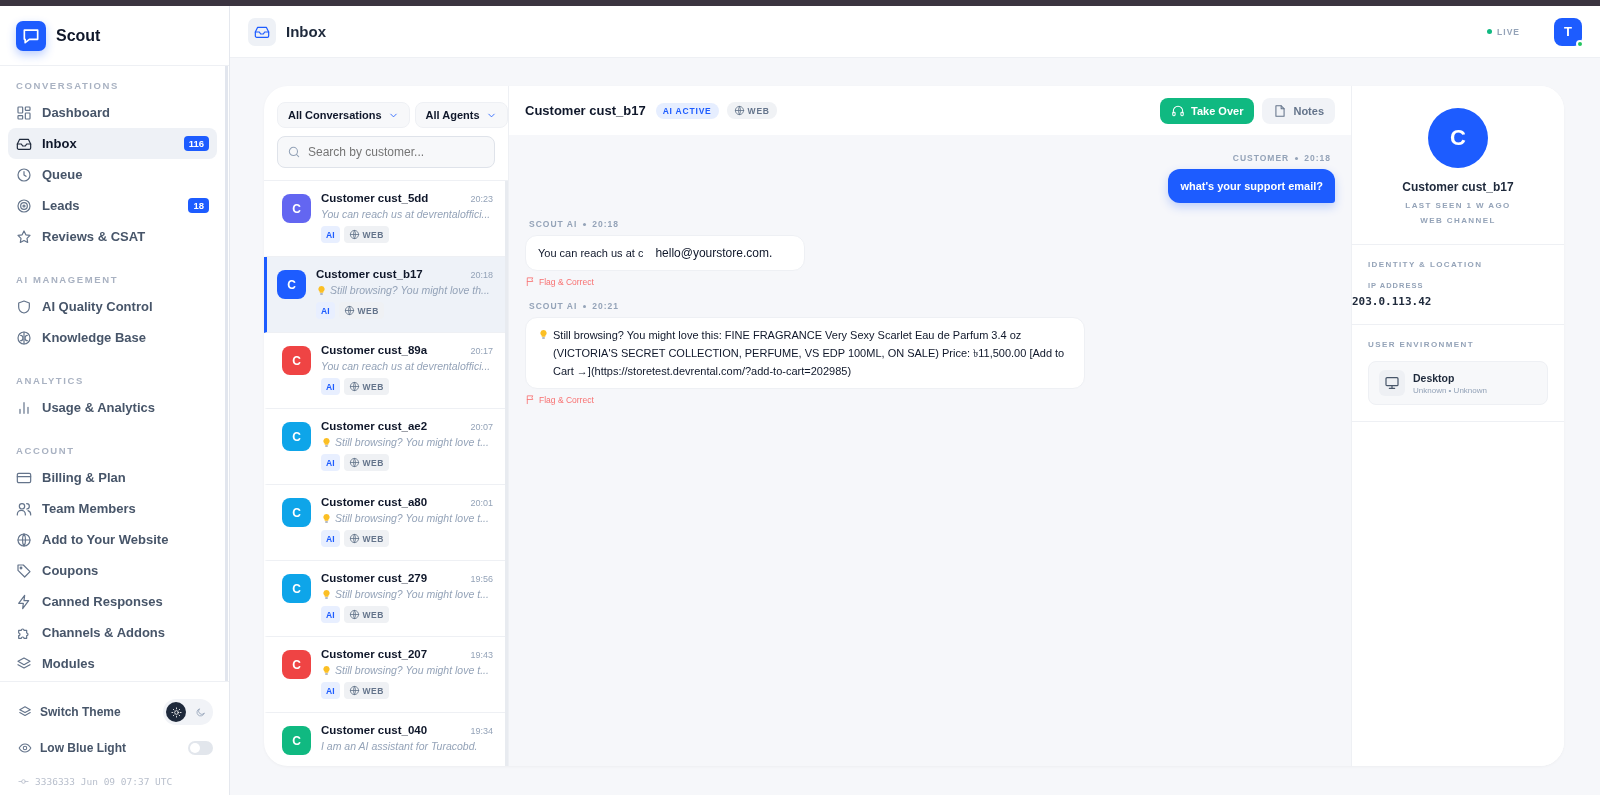 This screenshot has height=795, width=1600. I want to click on nav-item: Usage & Analytics, so click(112, 407).